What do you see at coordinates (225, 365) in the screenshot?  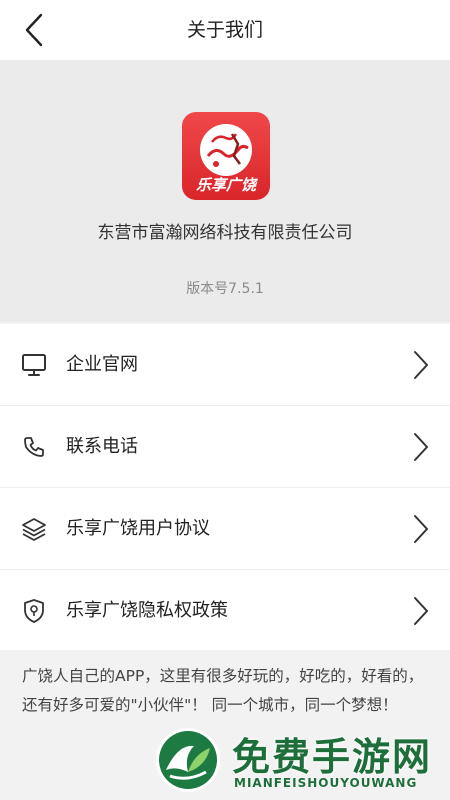 I see `menu-item-website: 企业官网` at bounding box center [225, 365].